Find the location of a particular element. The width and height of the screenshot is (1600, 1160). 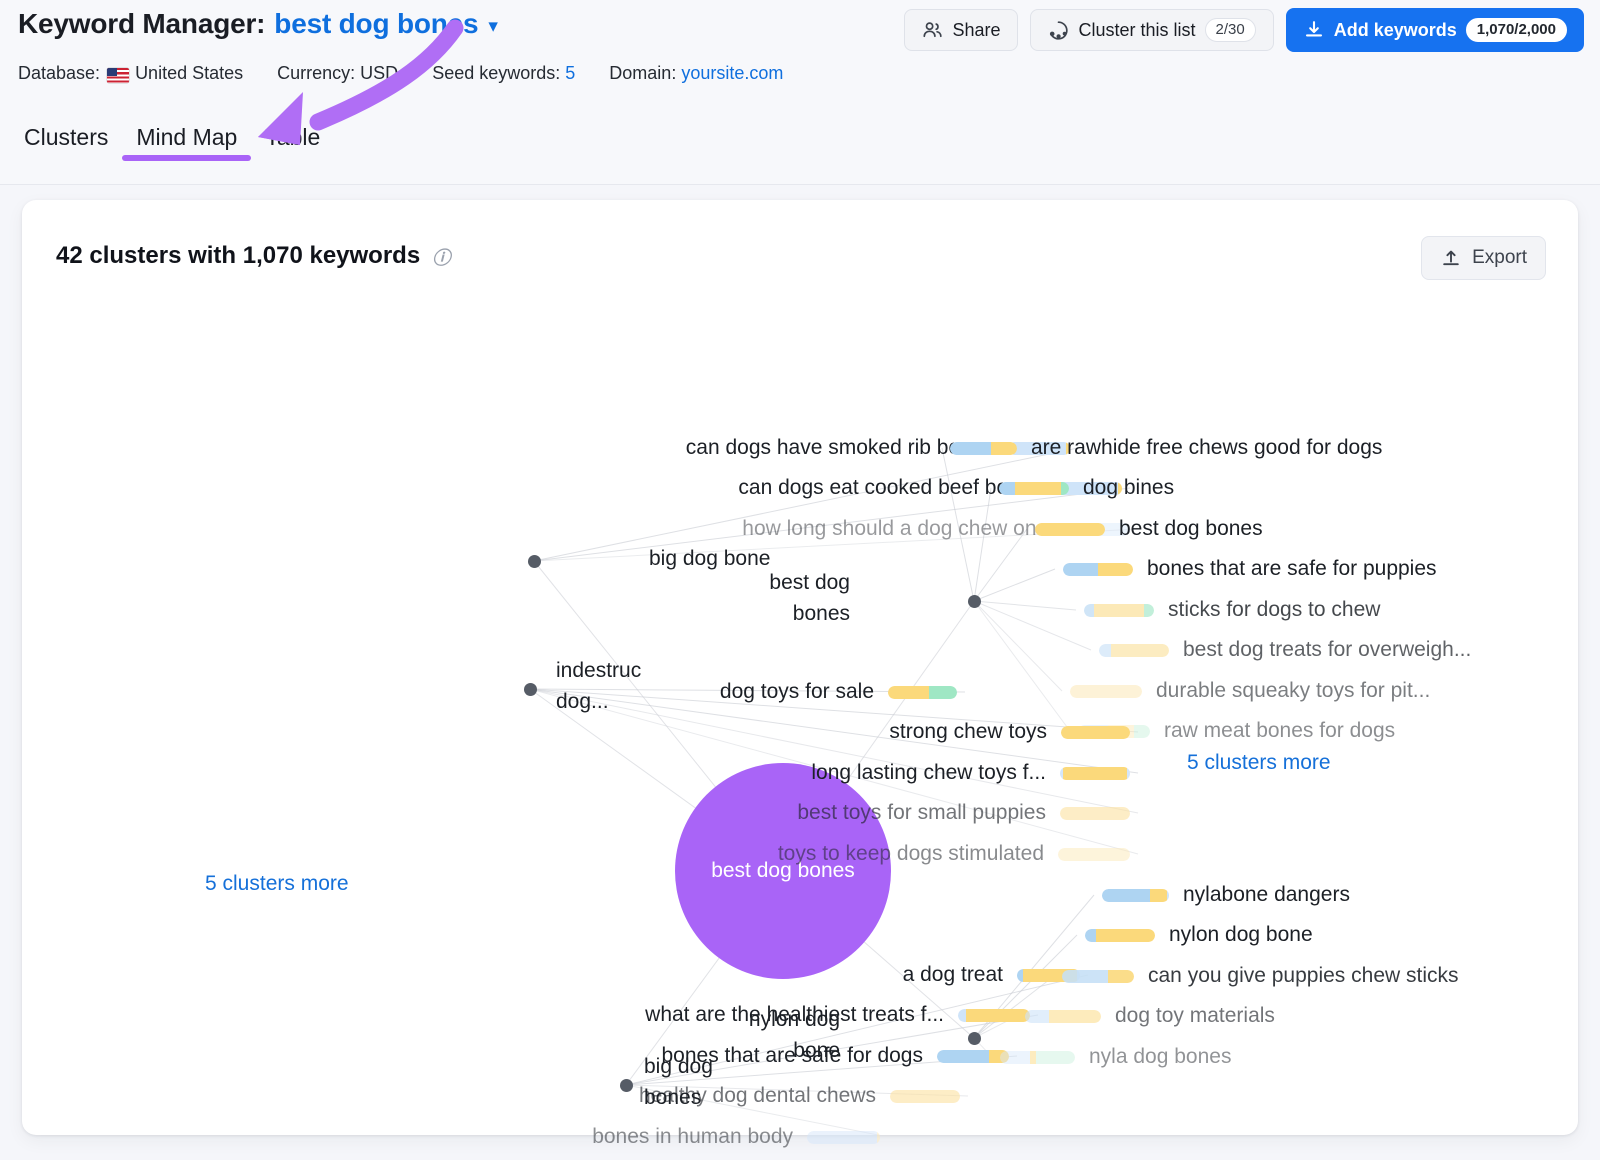

mind-map-keyword: best toys for small puppies is located at coordinates (963, 813).